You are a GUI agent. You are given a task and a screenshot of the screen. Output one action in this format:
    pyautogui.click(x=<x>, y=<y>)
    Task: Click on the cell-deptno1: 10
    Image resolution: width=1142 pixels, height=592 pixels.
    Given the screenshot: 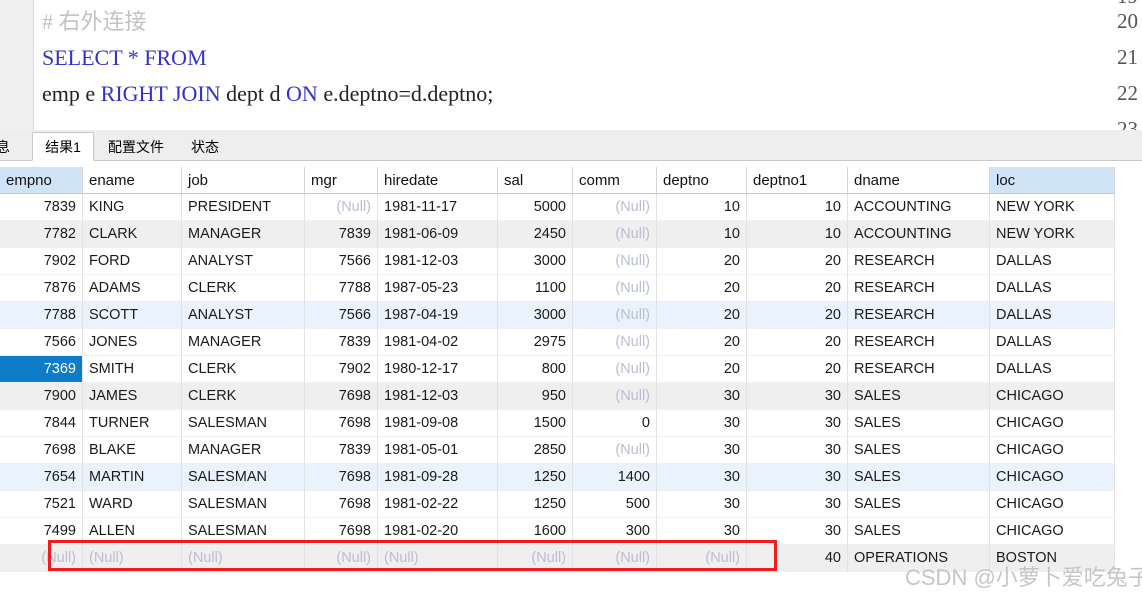 What is the action you would take?
    pyautogui.click(x=797, y=234)
    